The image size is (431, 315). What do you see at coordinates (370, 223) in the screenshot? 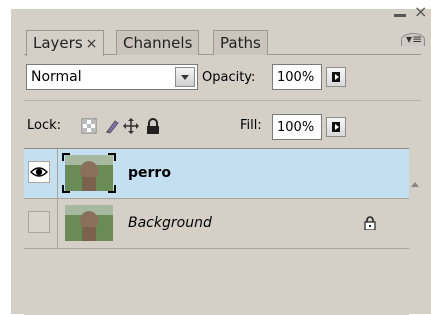
I see `layer-lock-icon` at bounding box center [370, 223].